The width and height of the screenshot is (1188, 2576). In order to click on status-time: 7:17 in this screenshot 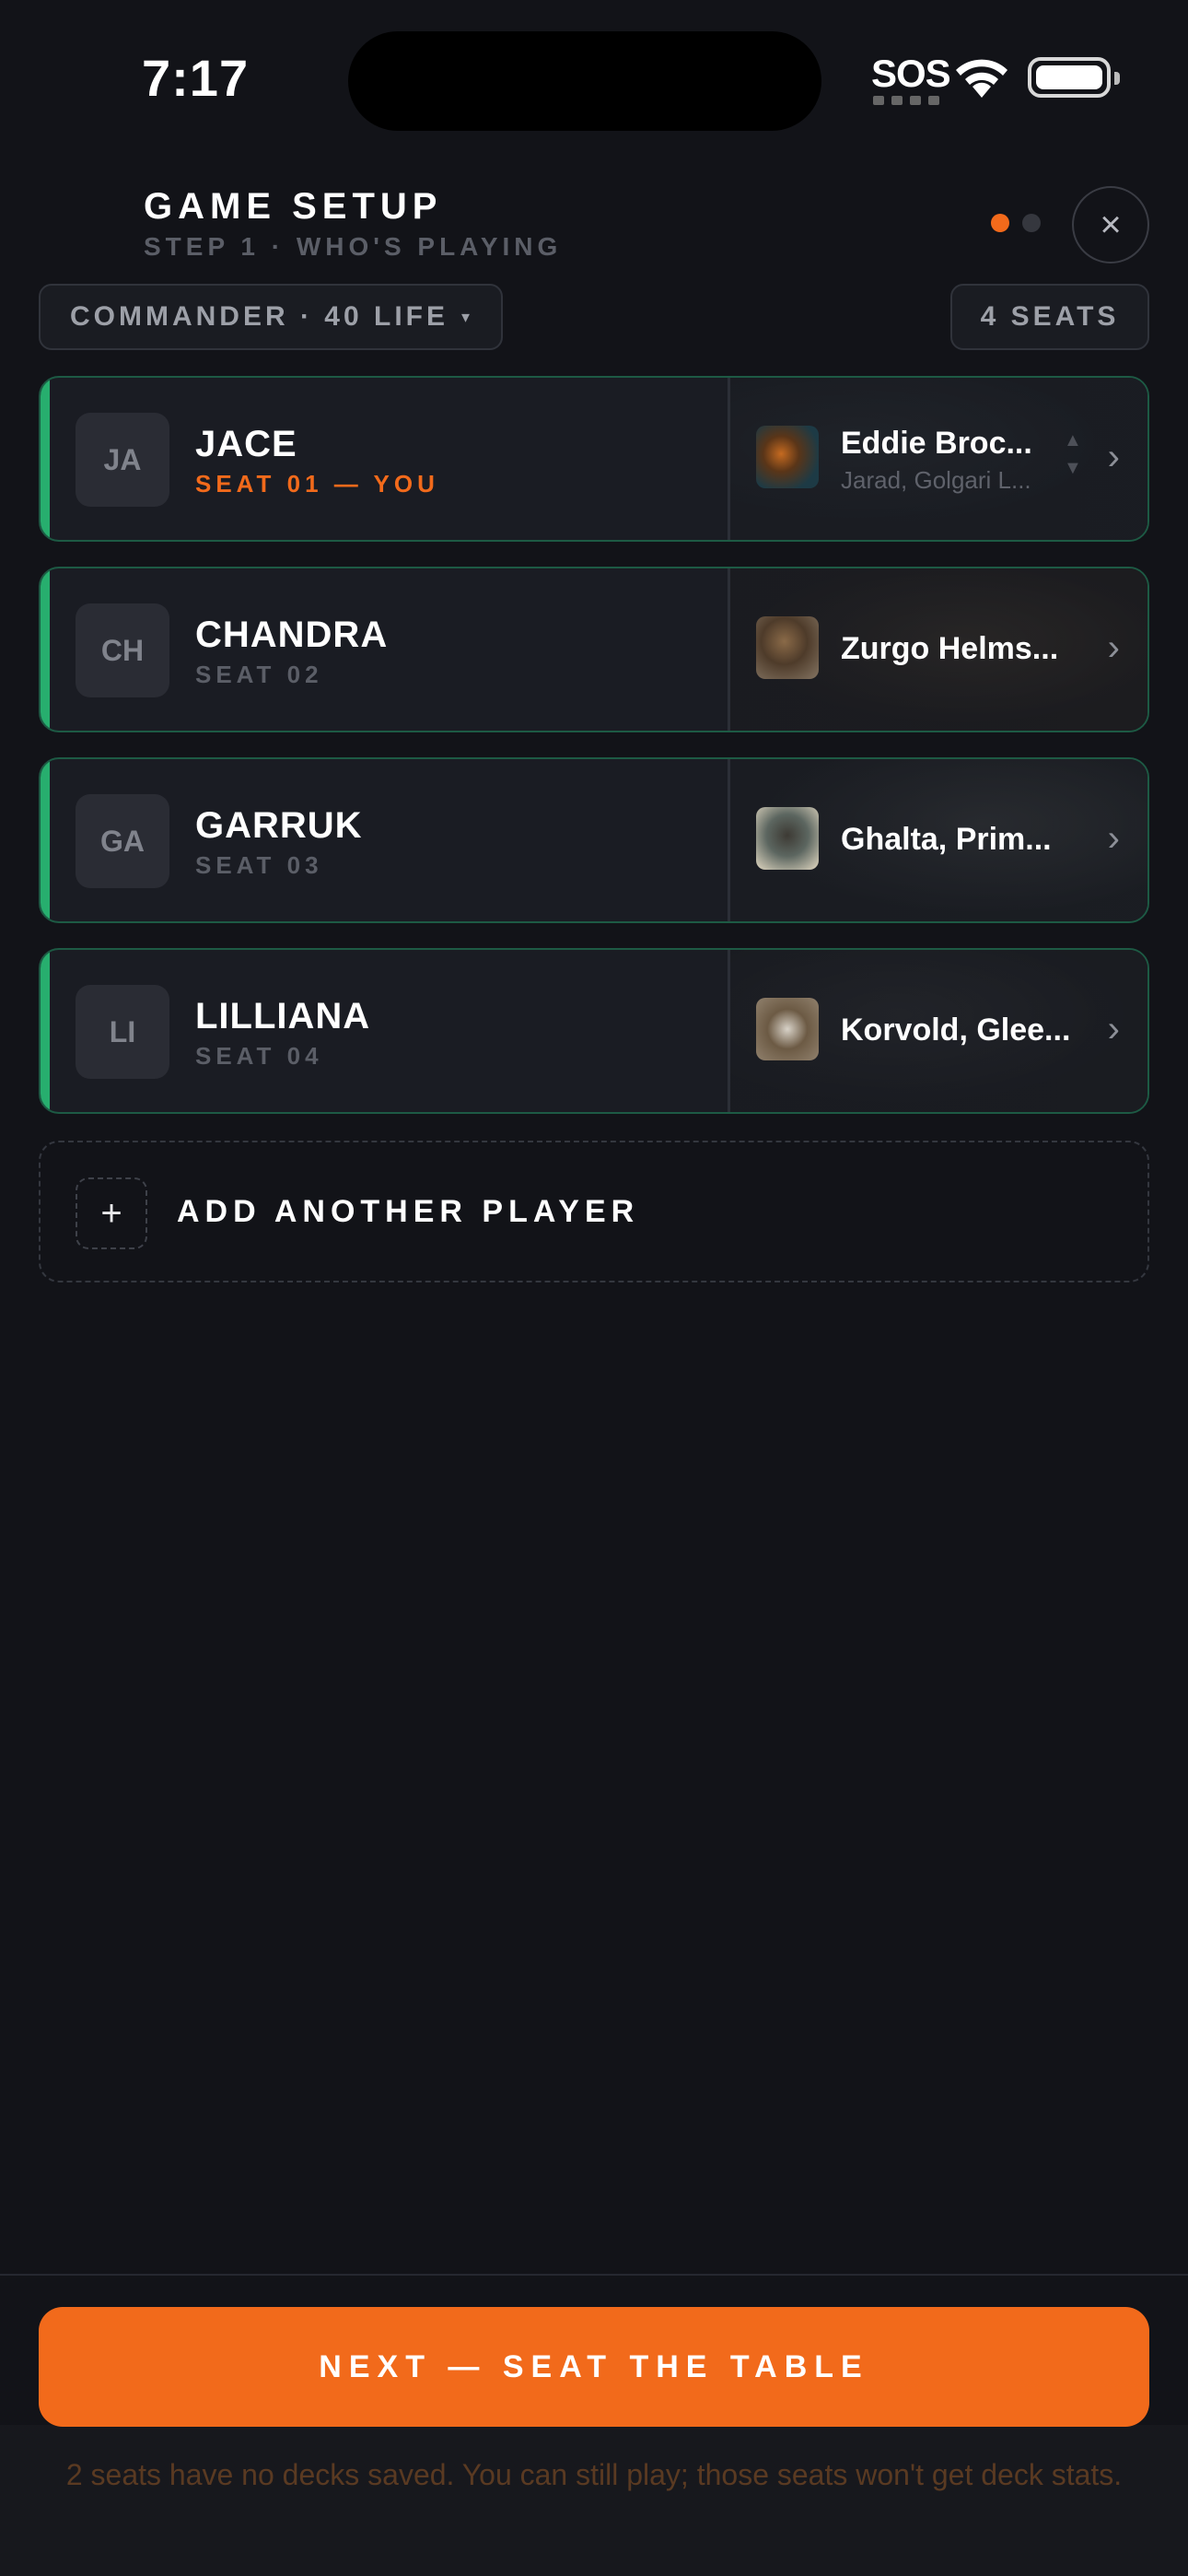, I will do `click(196, 78)`.